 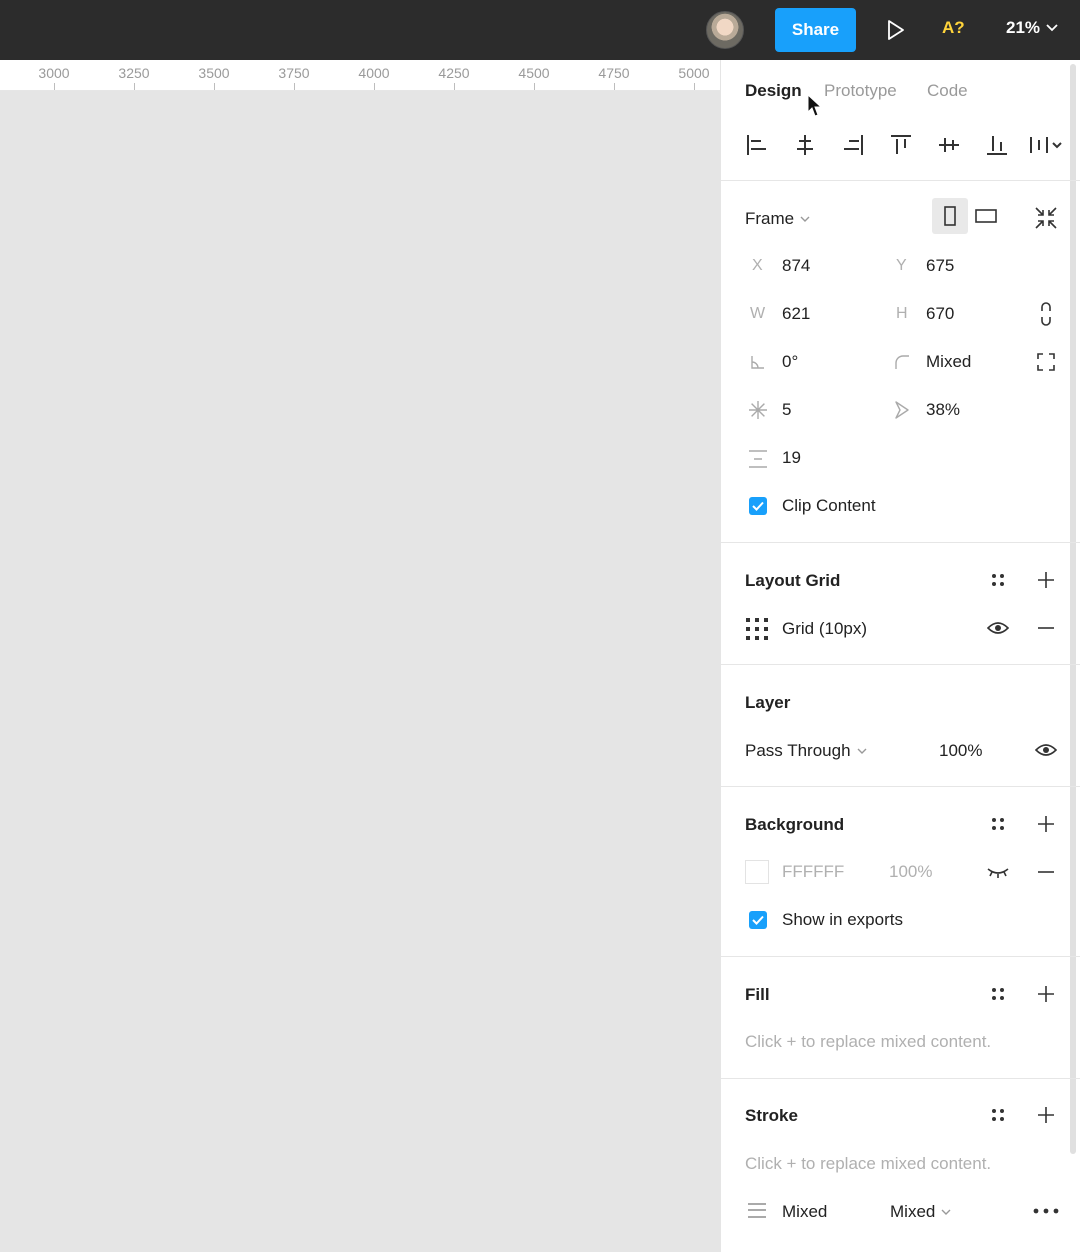 What do you see at coordinates (910, 872) in the screenshot?
I see `background-opacity-input: 100%` at bounding box center [910, 872].